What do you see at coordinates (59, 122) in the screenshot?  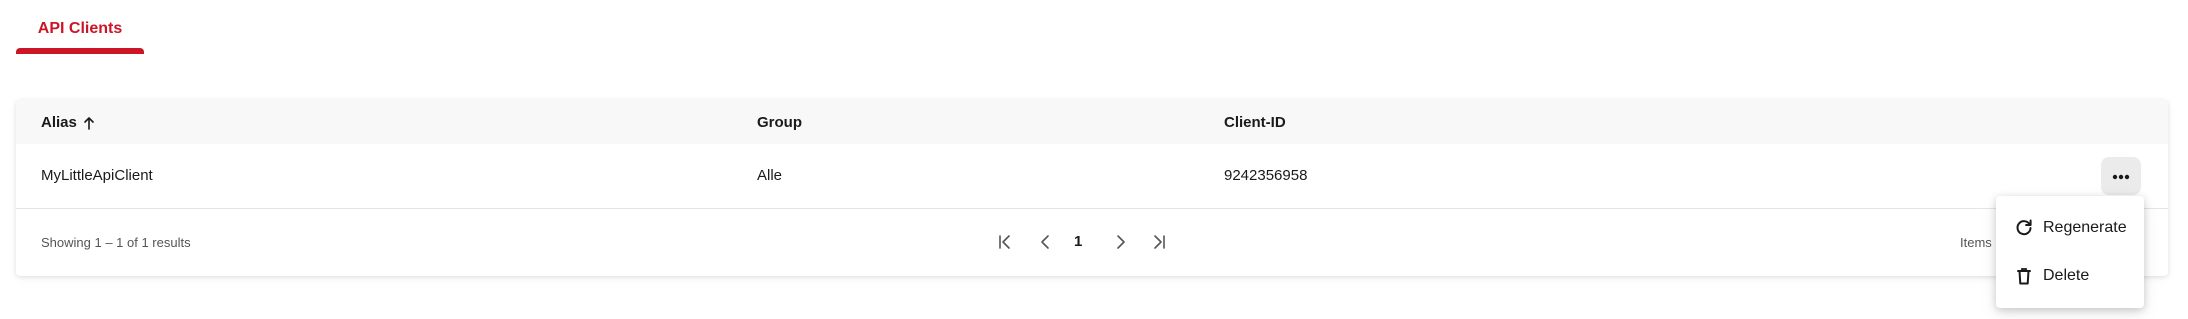 I see `column-header-label: Alias` at bounding box center [59, 122].